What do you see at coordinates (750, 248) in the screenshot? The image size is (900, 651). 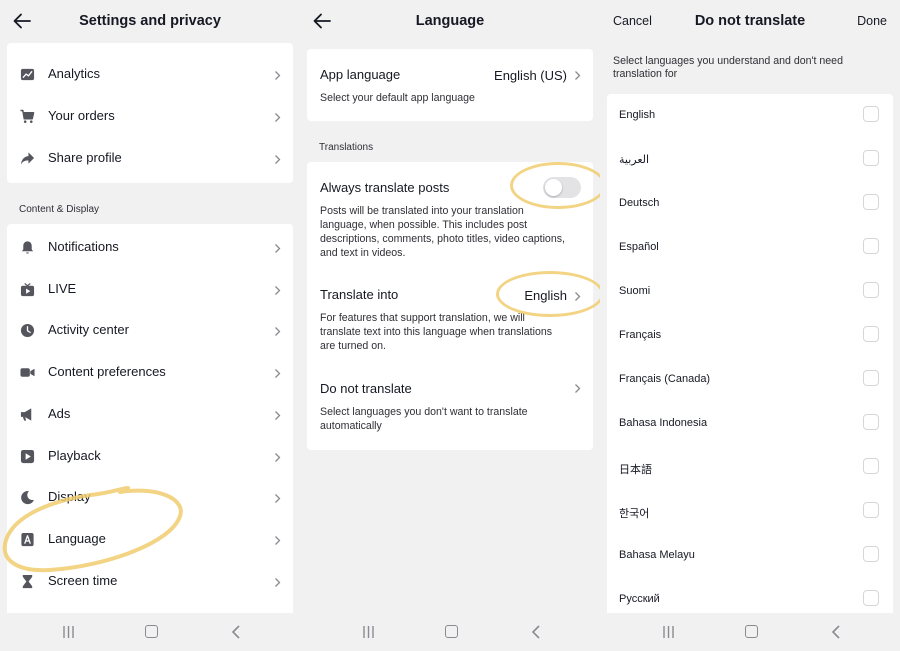 I see `language-option-espanol: Español` at bounding box center [750, 248].